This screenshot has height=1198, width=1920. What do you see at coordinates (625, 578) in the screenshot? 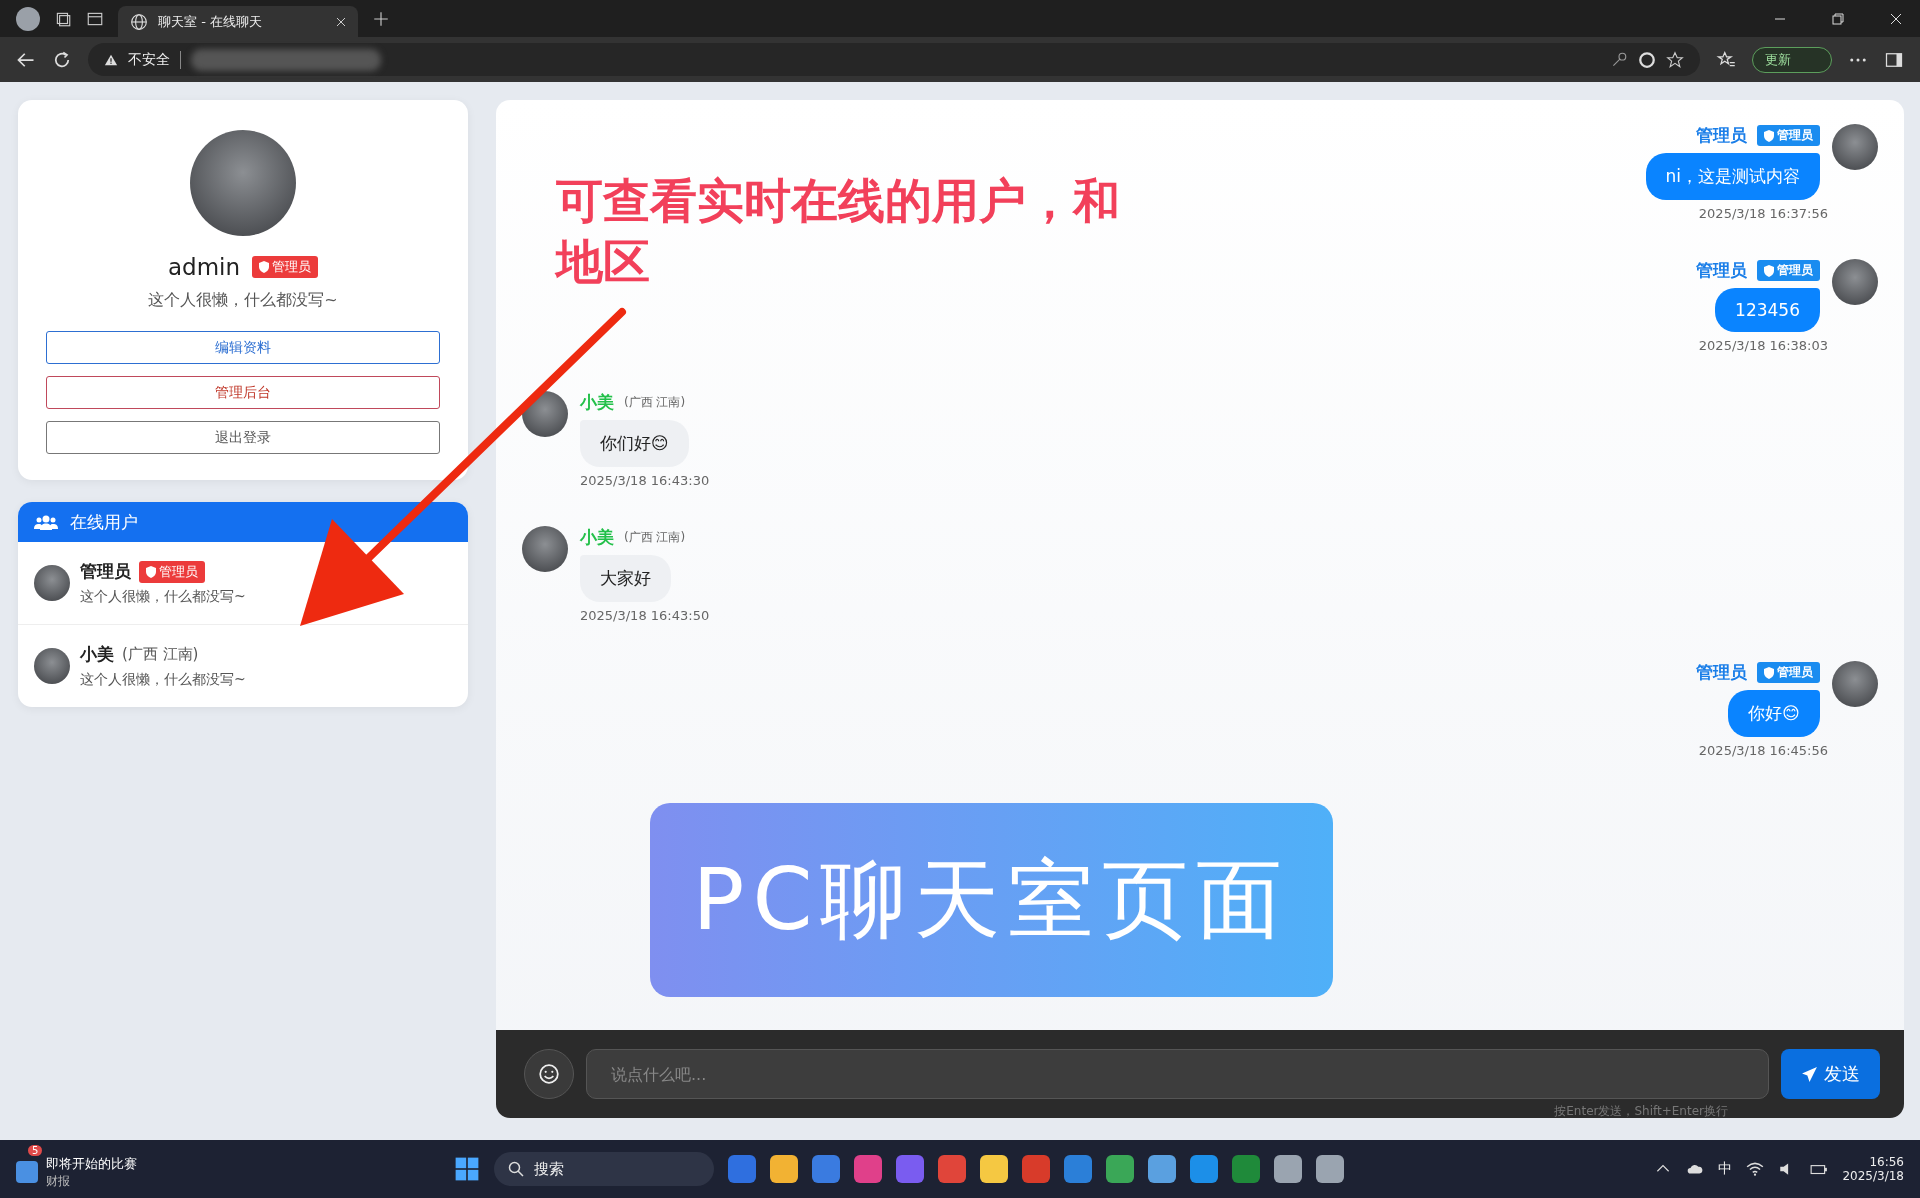
I see `message-bubble: 大家好` at bounding box center [625, 578].